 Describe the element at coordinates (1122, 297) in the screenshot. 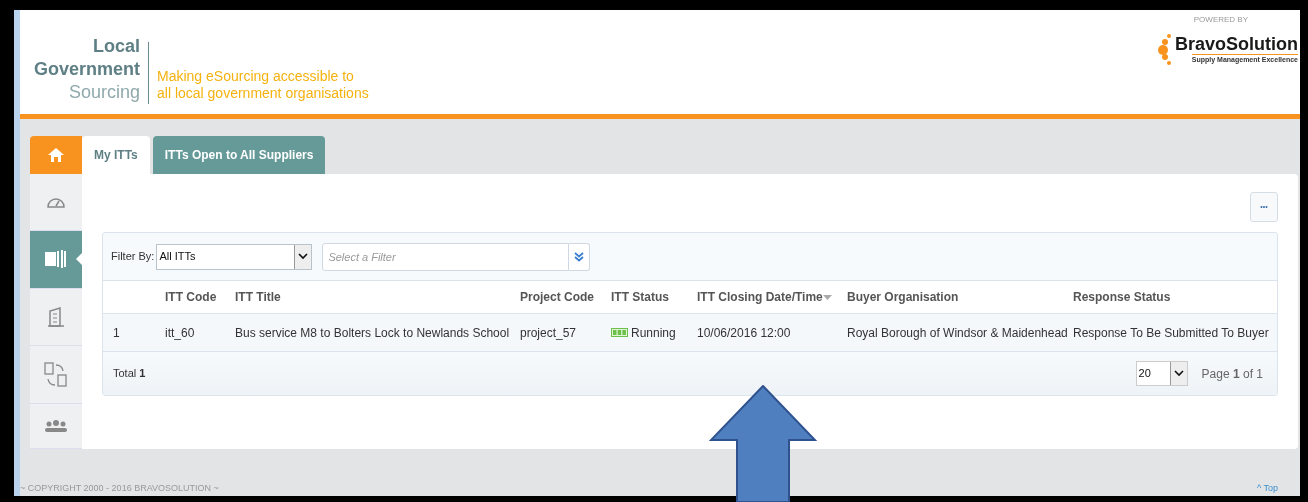

I see `column-header: Response Status` at that location.